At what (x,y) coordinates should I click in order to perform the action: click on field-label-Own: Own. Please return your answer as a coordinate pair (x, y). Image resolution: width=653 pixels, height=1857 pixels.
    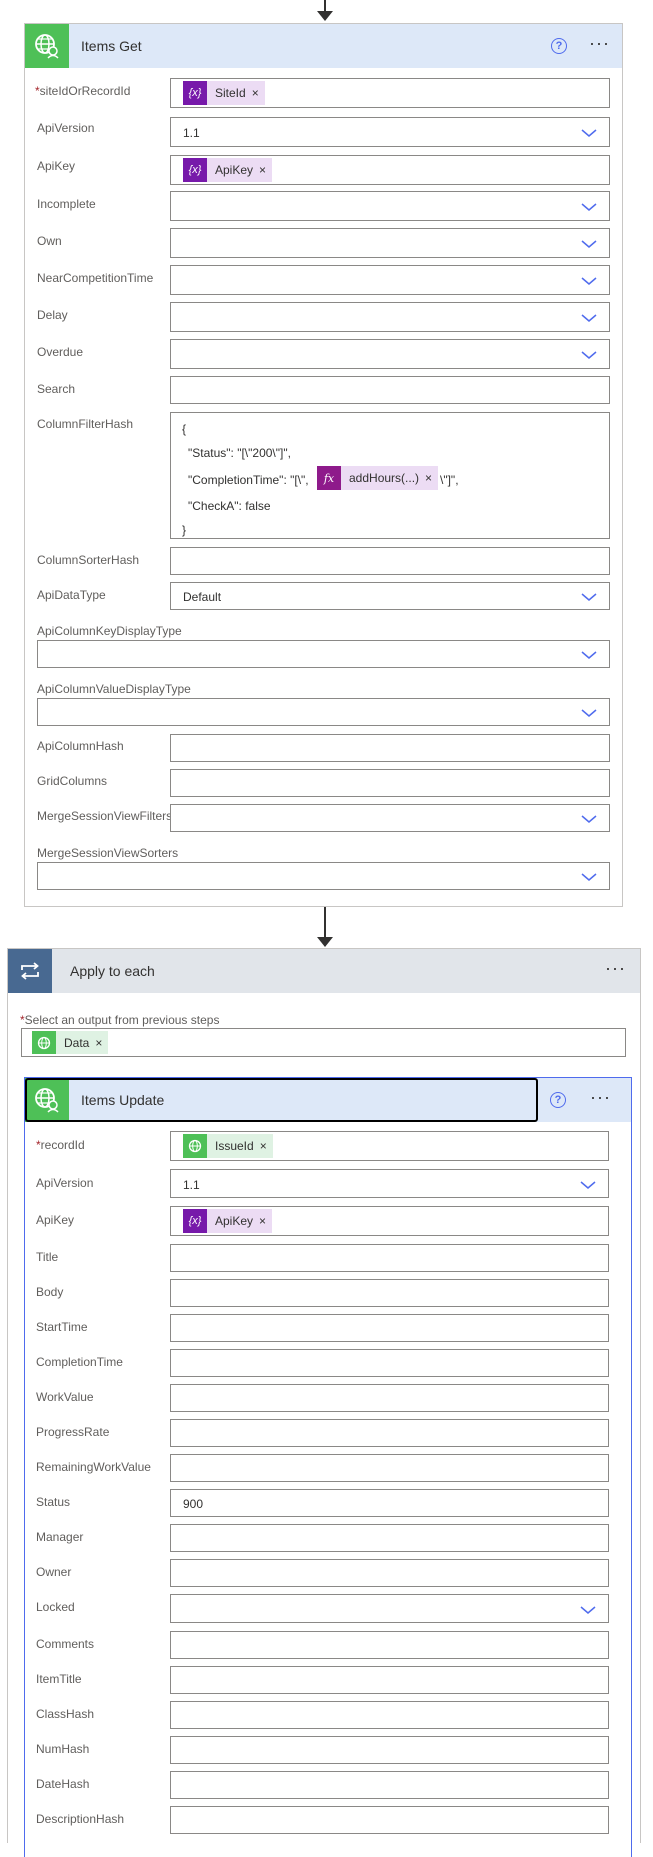
    Looking at the image, I should click on (49, 241).